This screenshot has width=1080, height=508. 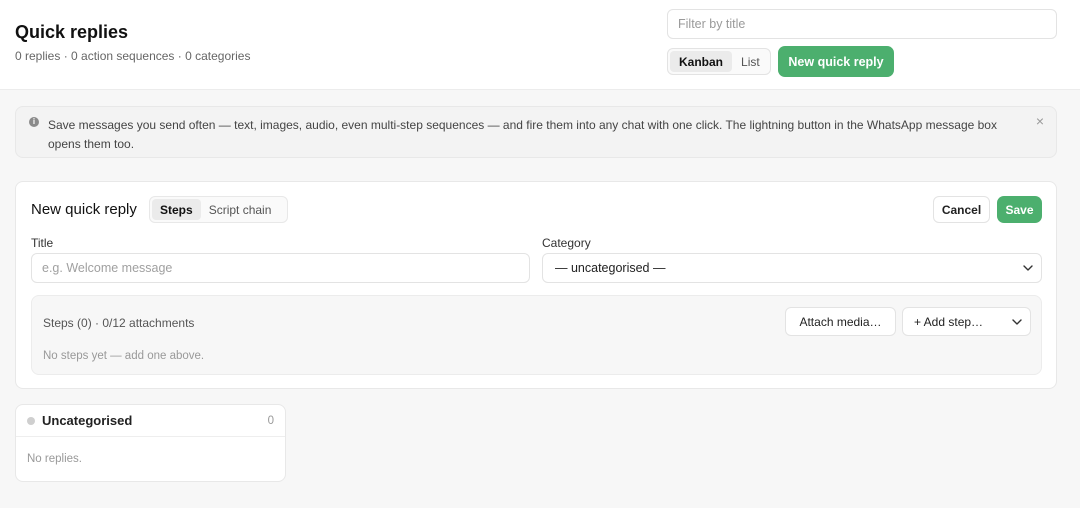 What do you see at coordinates (792, 268) in the screenshot?
I see `category-select: — uncategorised —` at bounding box center [792, 268].